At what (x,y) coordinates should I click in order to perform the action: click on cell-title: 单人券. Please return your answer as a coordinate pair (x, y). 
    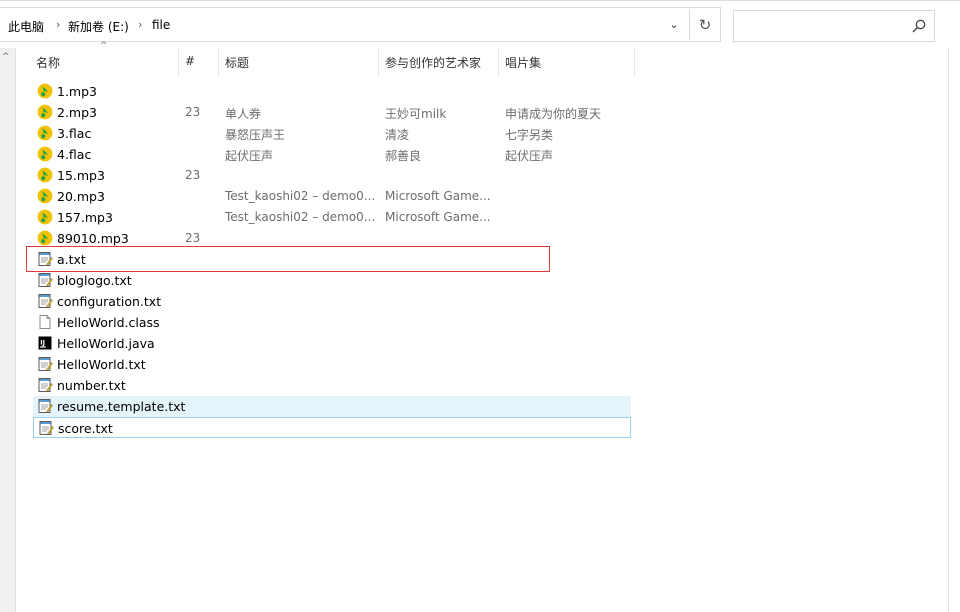
    Looking at the image, I should click on (243, 114).